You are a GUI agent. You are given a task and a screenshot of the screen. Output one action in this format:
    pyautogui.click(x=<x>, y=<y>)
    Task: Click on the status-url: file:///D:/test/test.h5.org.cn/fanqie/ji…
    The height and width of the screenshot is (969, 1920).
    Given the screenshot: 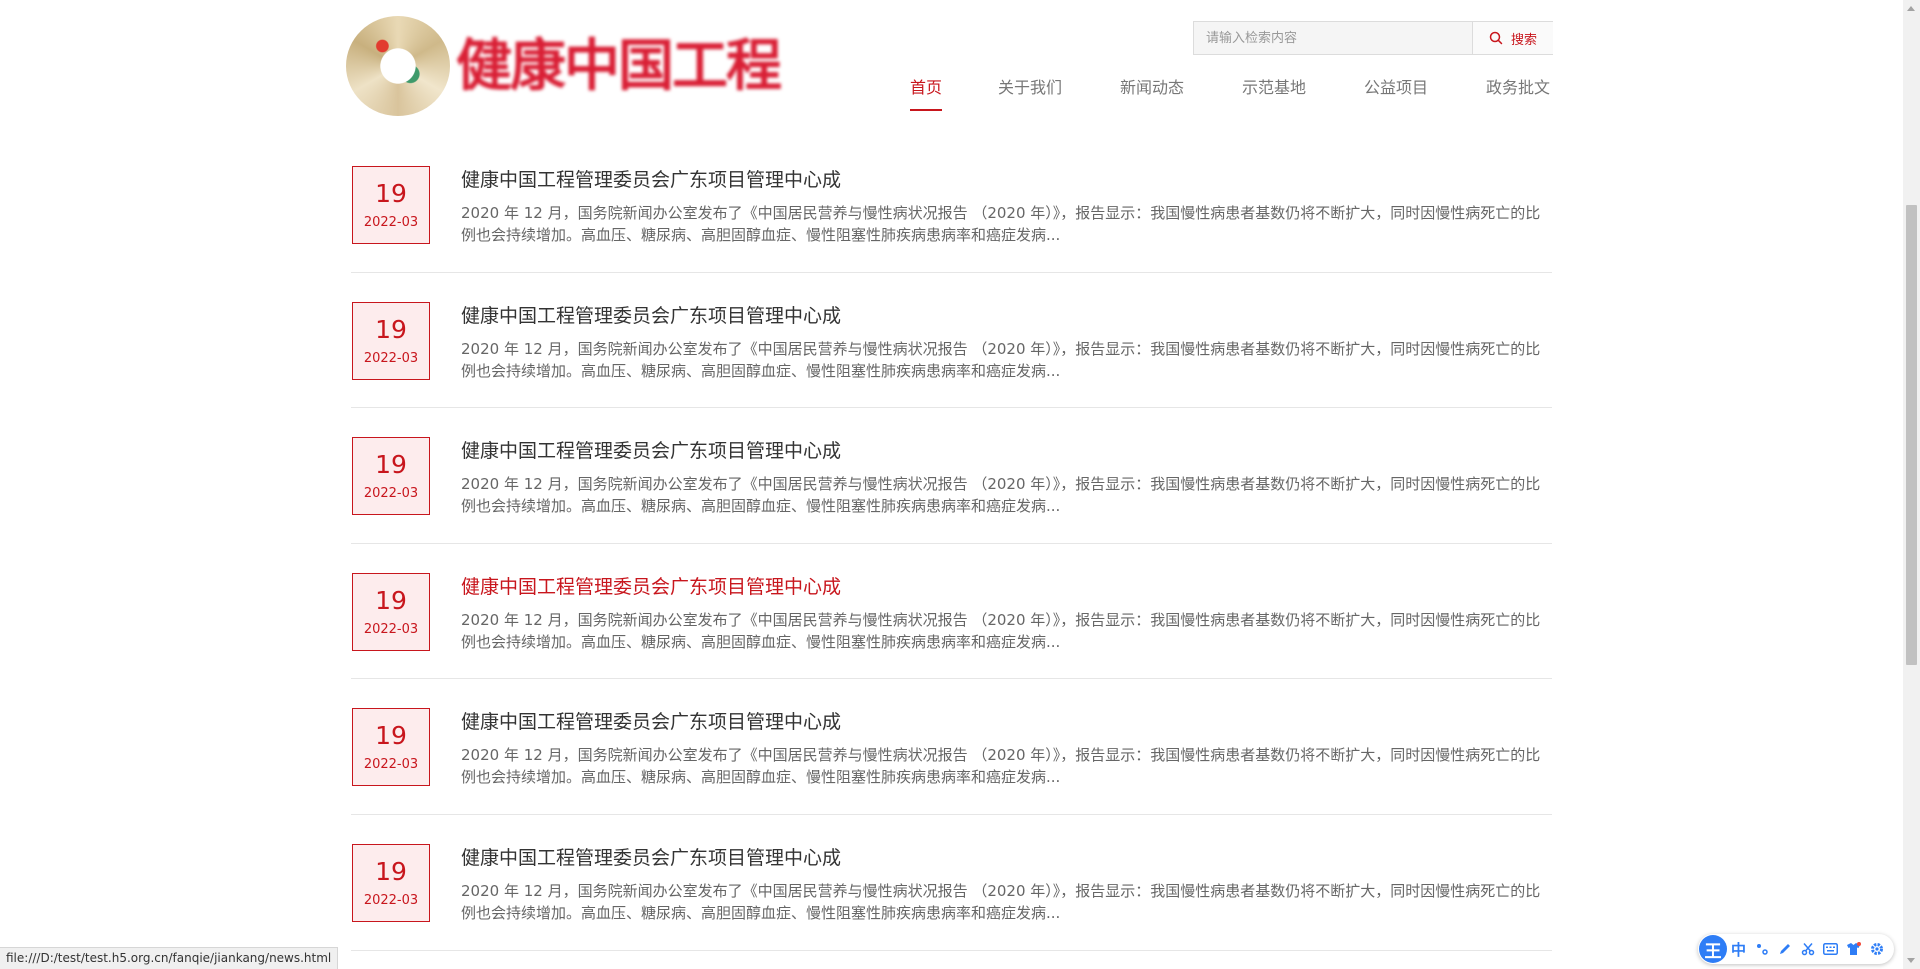 What is the action you would take?
    pyautogui.click(x=169, y=958)
    